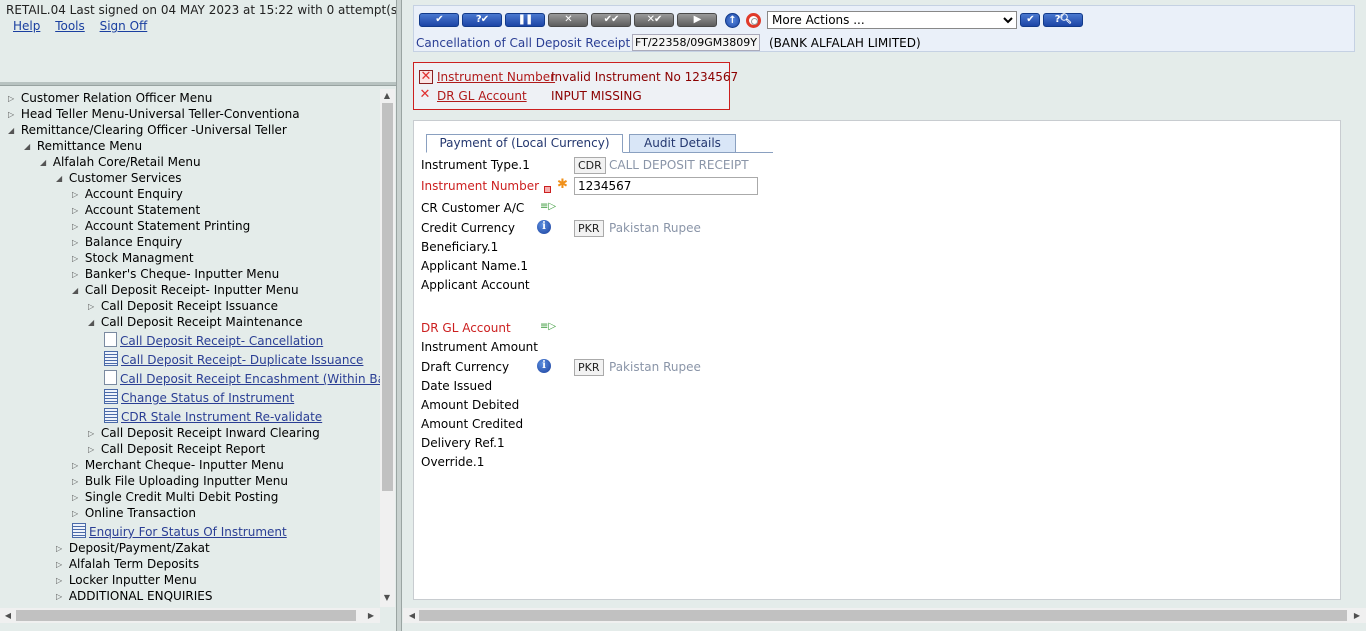  What do you see at coordinates (119, 178) in the screenshot?
I see `menu-item-customer-services: ◢ Customer Services` at bounding box center [119, 178].